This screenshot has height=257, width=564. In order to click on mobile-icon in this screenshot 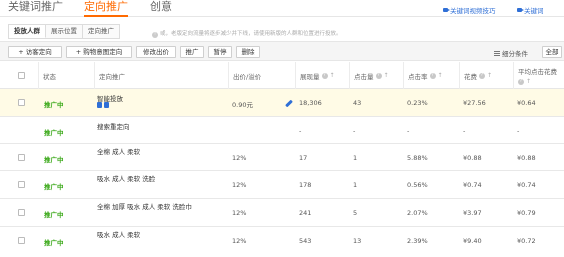, I will do `click(99, 105)`.